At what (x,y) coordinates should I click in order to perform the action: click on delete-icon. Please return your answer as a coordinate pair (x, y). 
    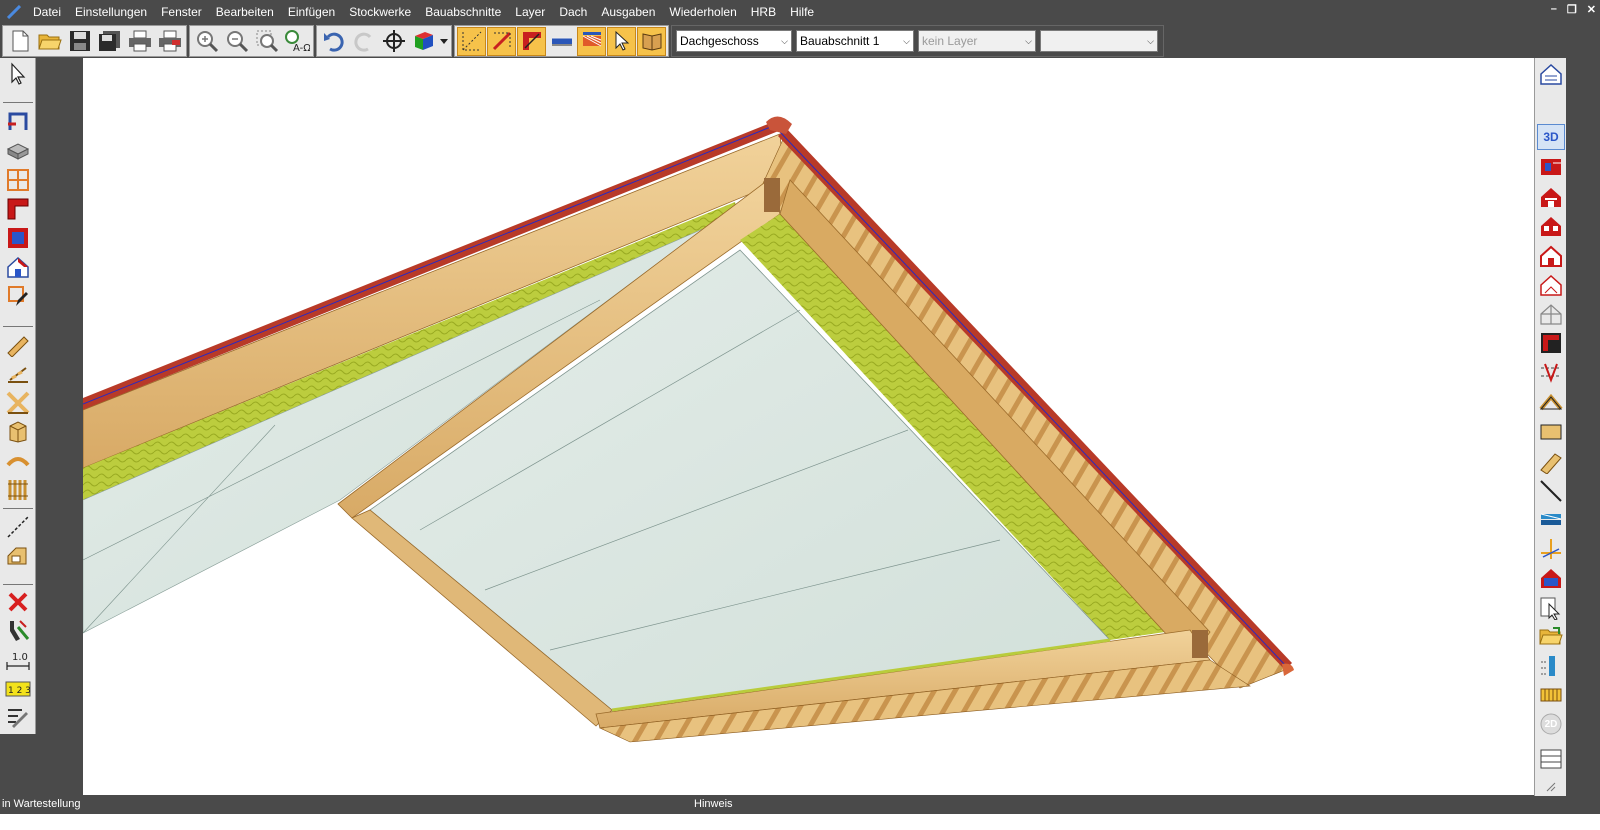
    Looking at the image, I should click on (18, 602).